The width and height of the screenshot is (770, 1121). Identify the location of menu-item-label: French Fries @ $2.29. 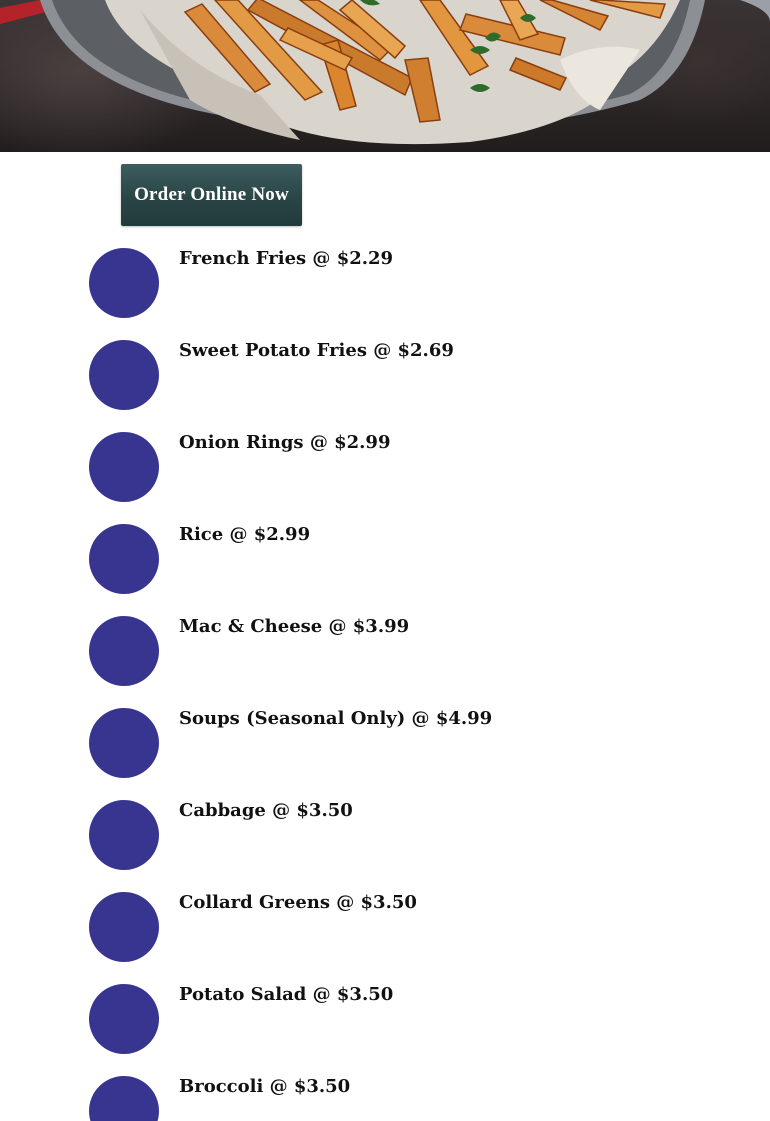
(286, 258).